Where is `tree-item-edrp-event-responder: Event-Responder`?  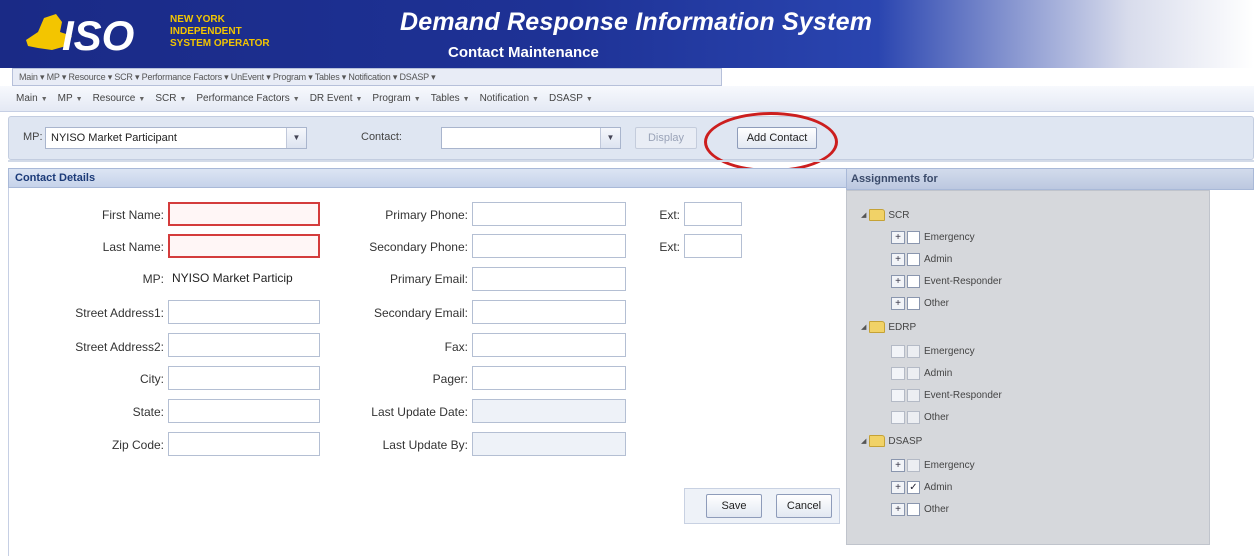
tree-item-edrp-event-responder: Event-Responder is located at coordinates (946, 395).